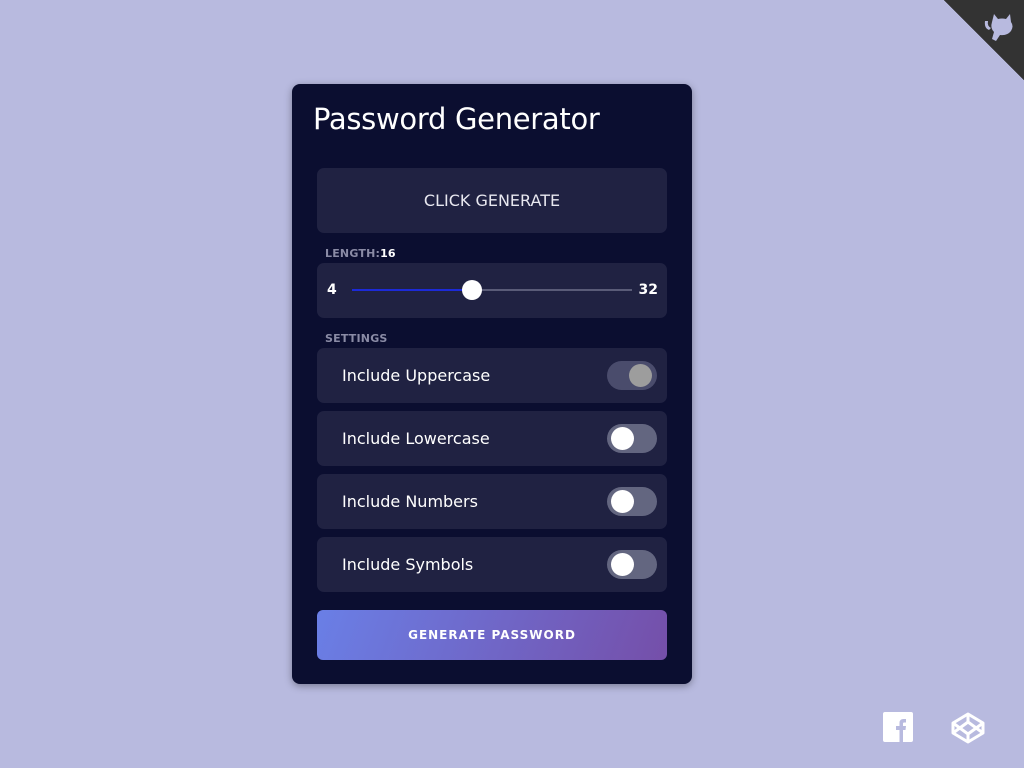 The width and height of the screenshot is (1024, 768). Describe the element at coordinates (332, 290) in the screenshot. I see `length-min: 4` at that location.